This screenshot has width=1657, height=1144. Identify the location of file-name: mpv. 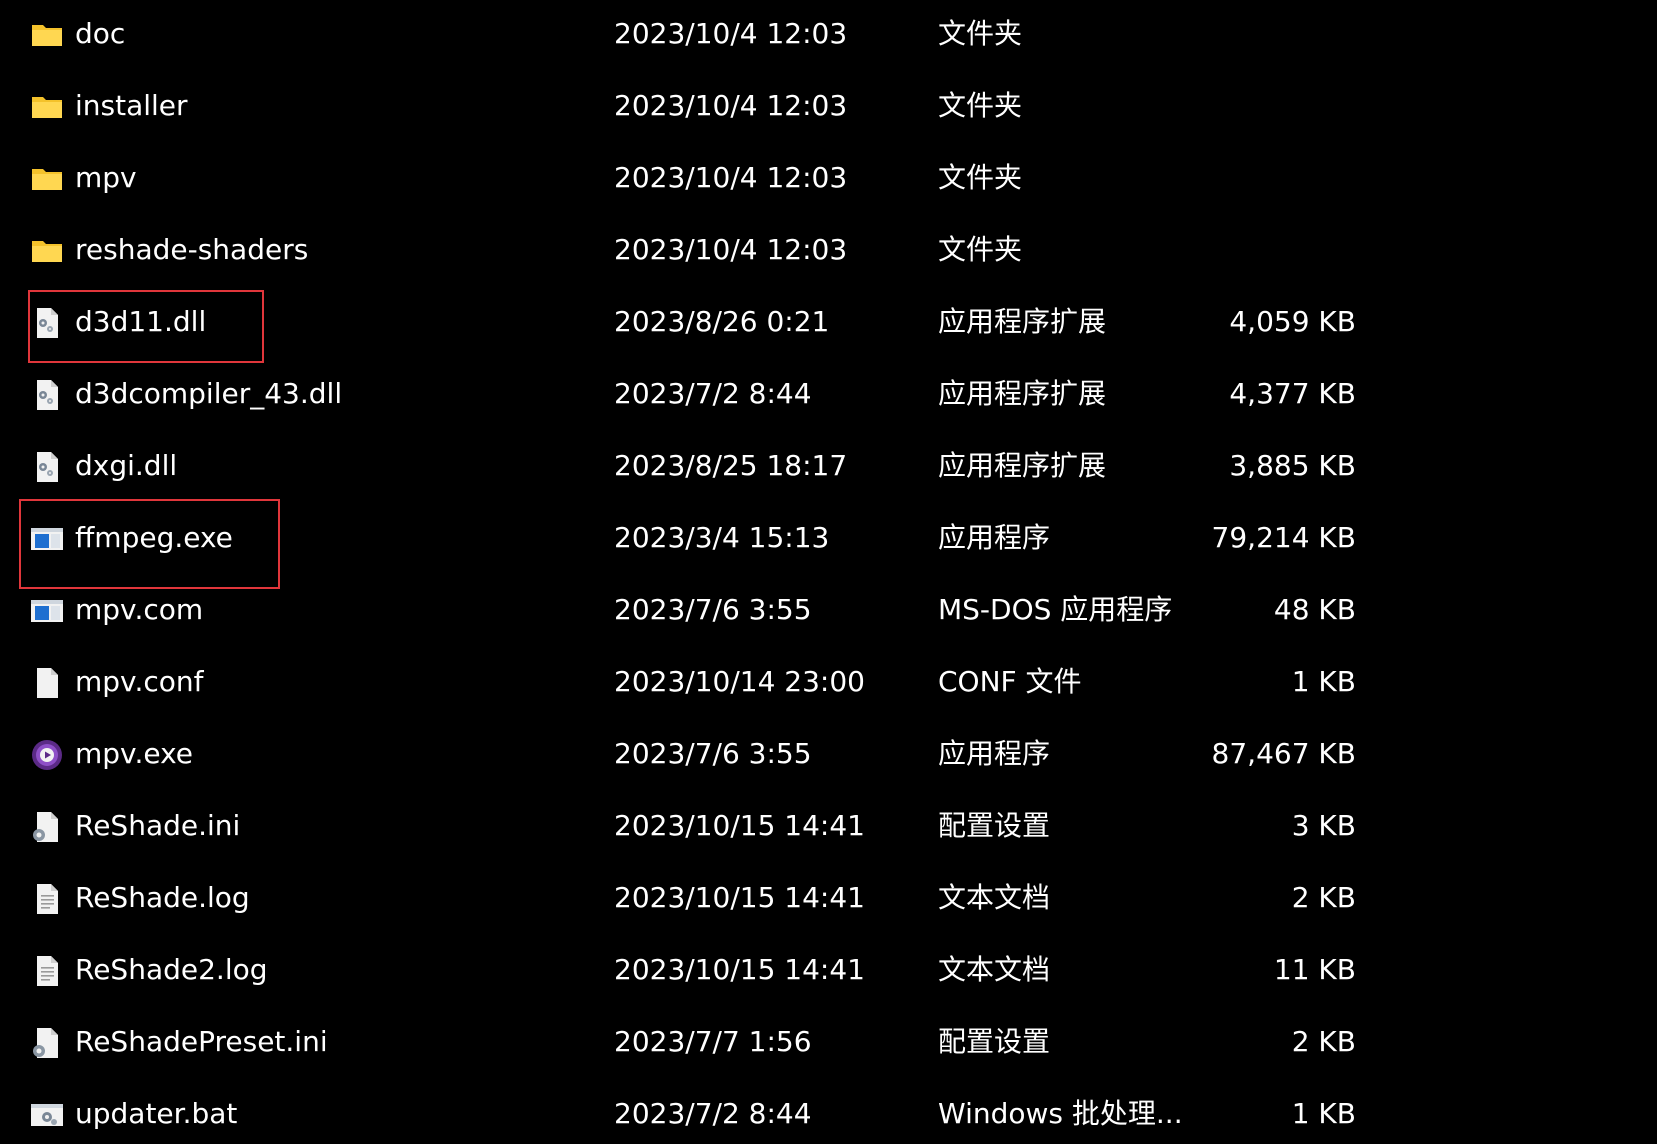
(106, 177).